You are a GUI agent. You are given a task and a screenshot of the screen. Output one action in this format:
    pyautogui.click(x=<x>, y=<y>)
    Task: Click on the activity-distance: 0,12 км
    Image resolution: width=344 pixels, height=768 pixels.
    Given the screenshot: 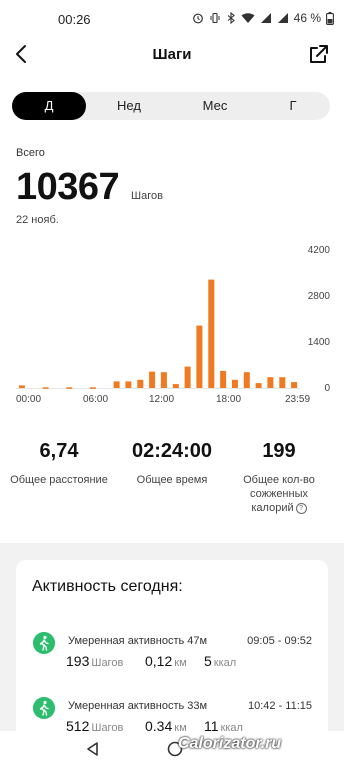 What is the action you would take?
    pyautogui.click(x=166, y=661)
    